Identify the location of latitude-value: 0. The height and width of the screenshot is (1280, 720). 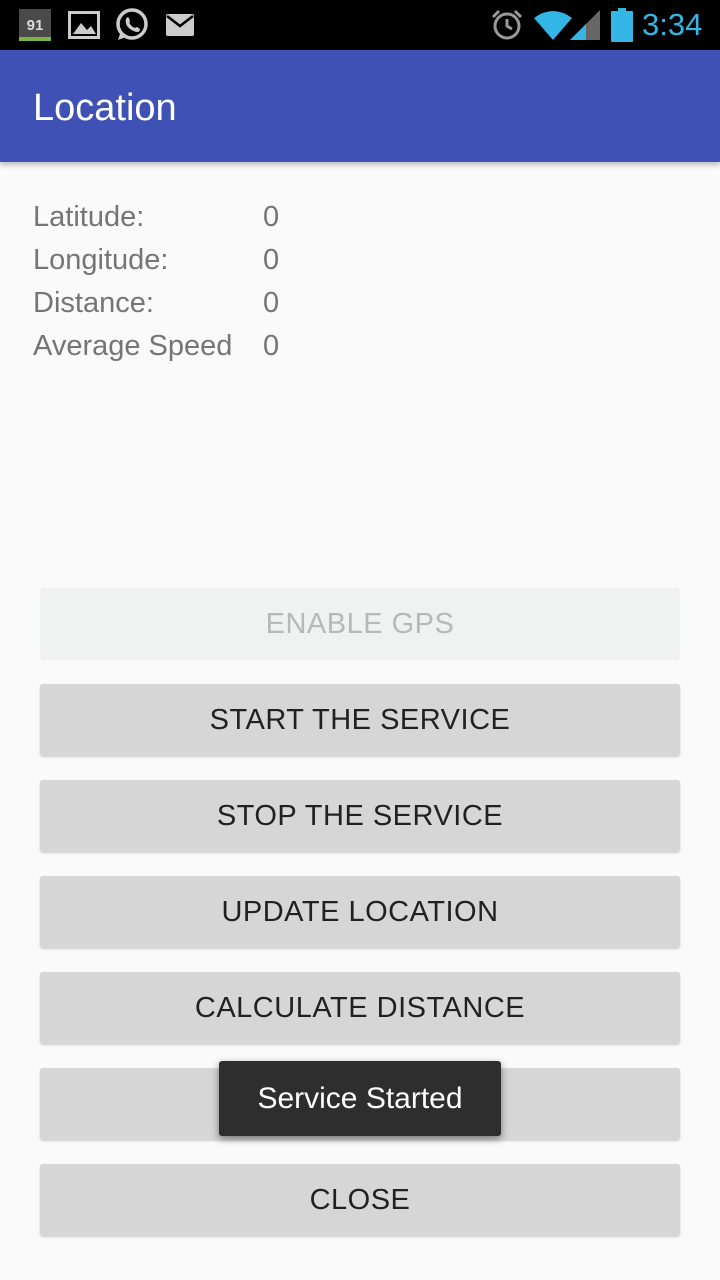
(271, 217).